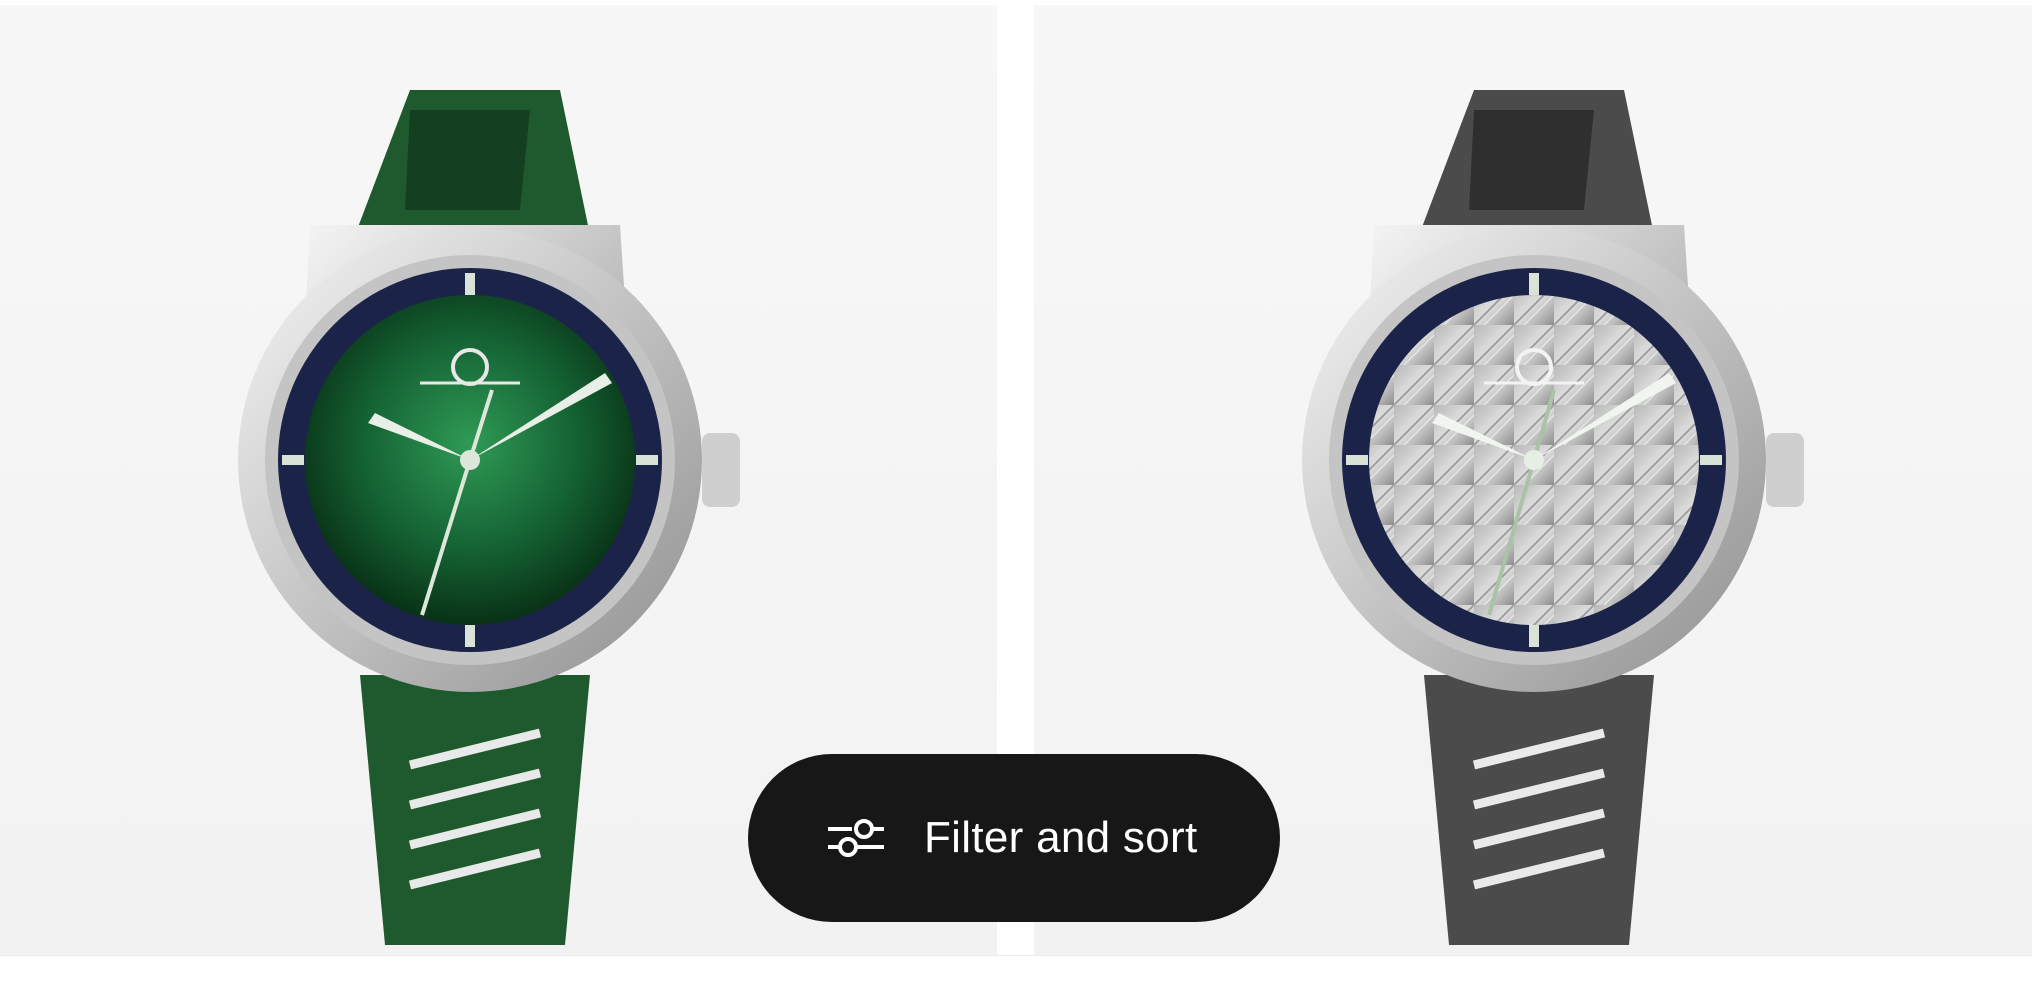 The width and height of the screenshot is (2032, 1003). I want to click on filter-and-sort-button: Filter and sort, so click(1014, 838).